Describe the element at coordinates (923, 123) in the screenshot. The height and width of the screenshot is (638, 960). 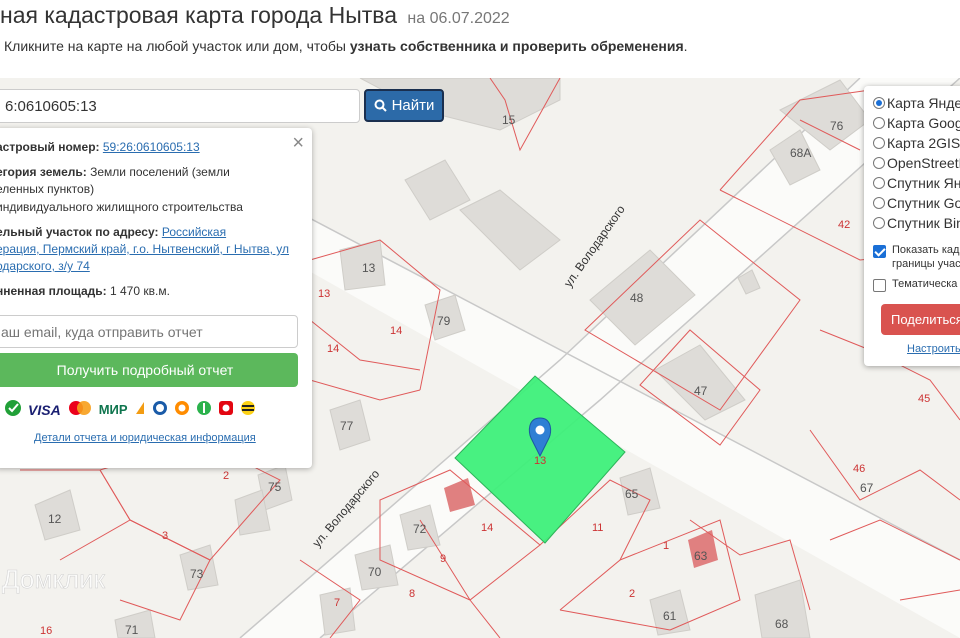
I see `layer-option-label: Карта Googl` at that location.